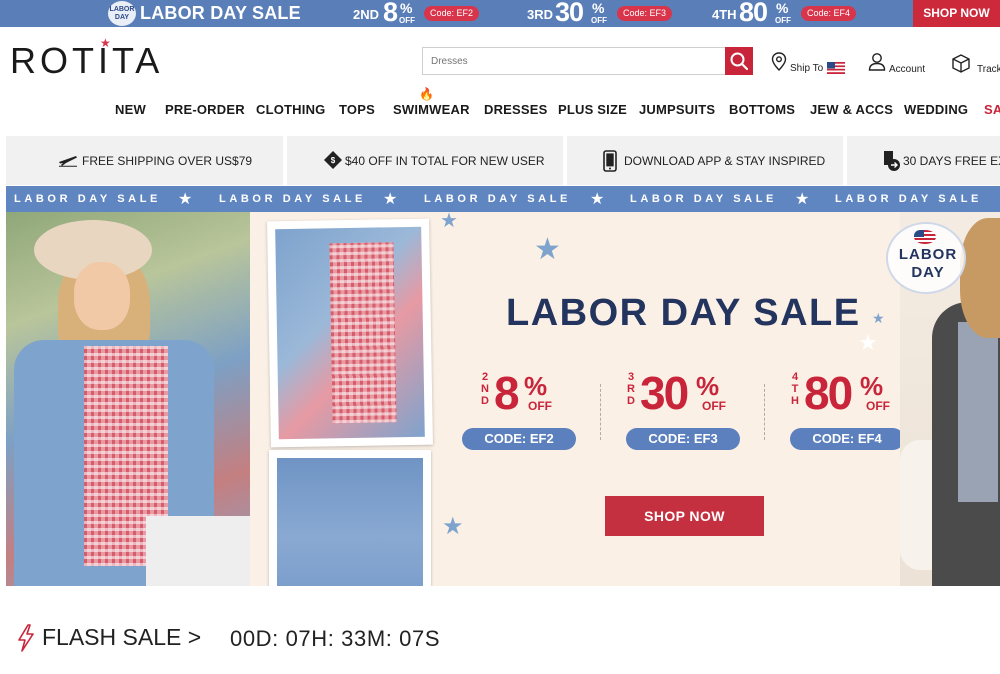 This screenshot has width=1000, height=674. Describe the element at coordinates (519, 439) in the screenshot. I see `hero-tier-code: CODE: EF2` at that location.